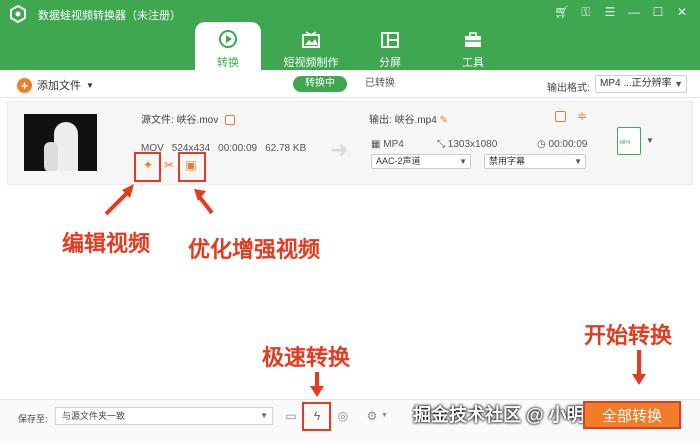 The image size is (700, 443). I want to click on menu-icon: ☰, so click(610, 12).